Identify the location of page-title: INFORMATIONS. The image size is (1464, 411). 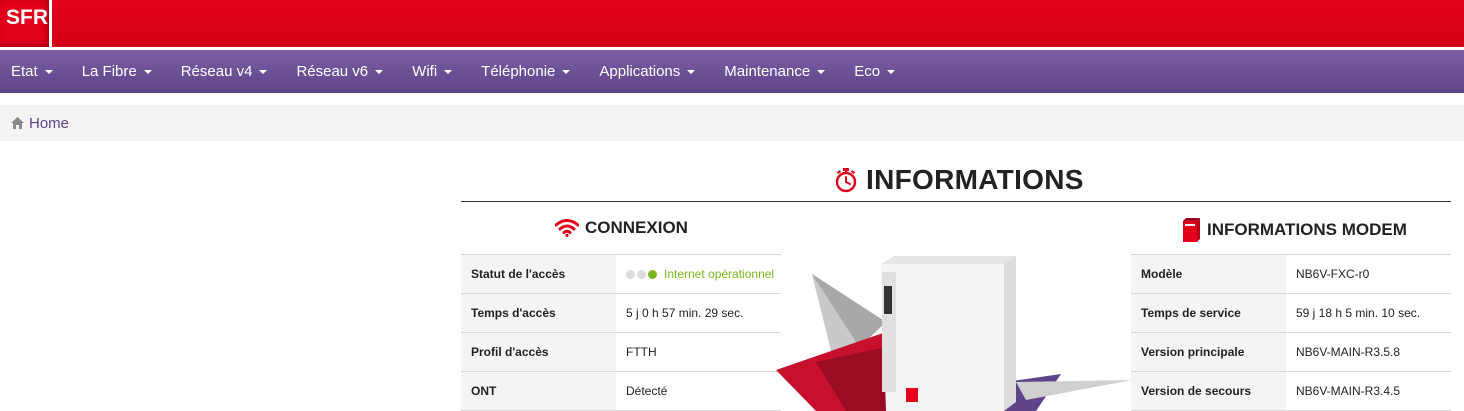
(959, 180).